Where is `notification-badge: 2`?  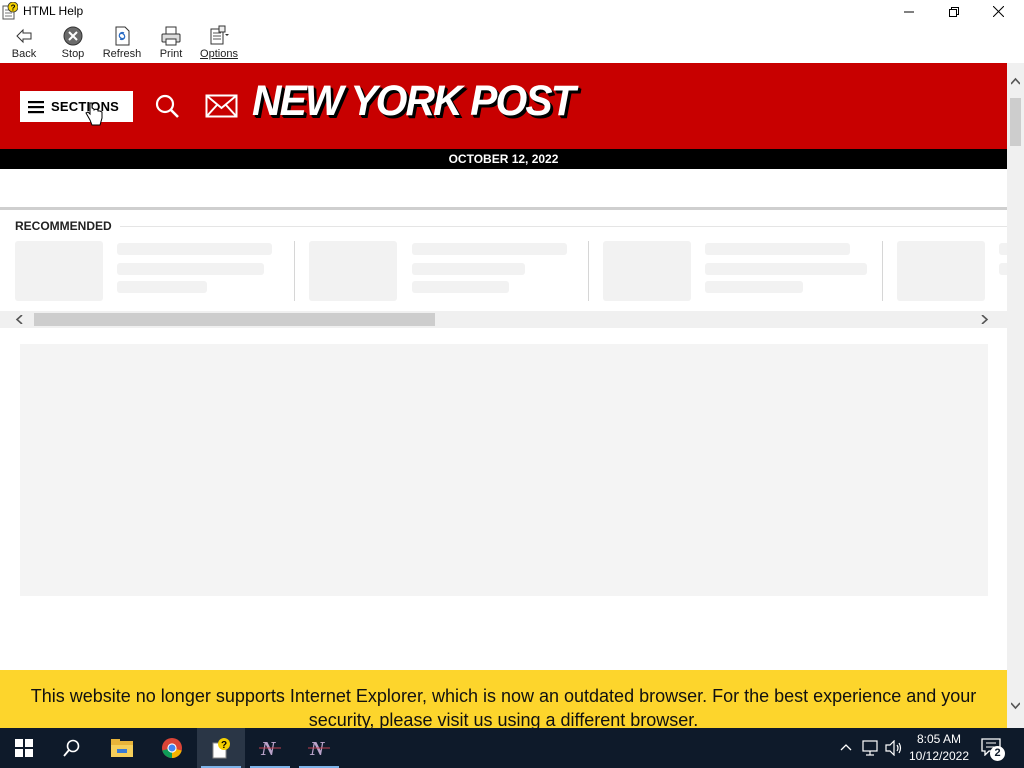
notification-badge: 2 is located at coordinates (997, 753).